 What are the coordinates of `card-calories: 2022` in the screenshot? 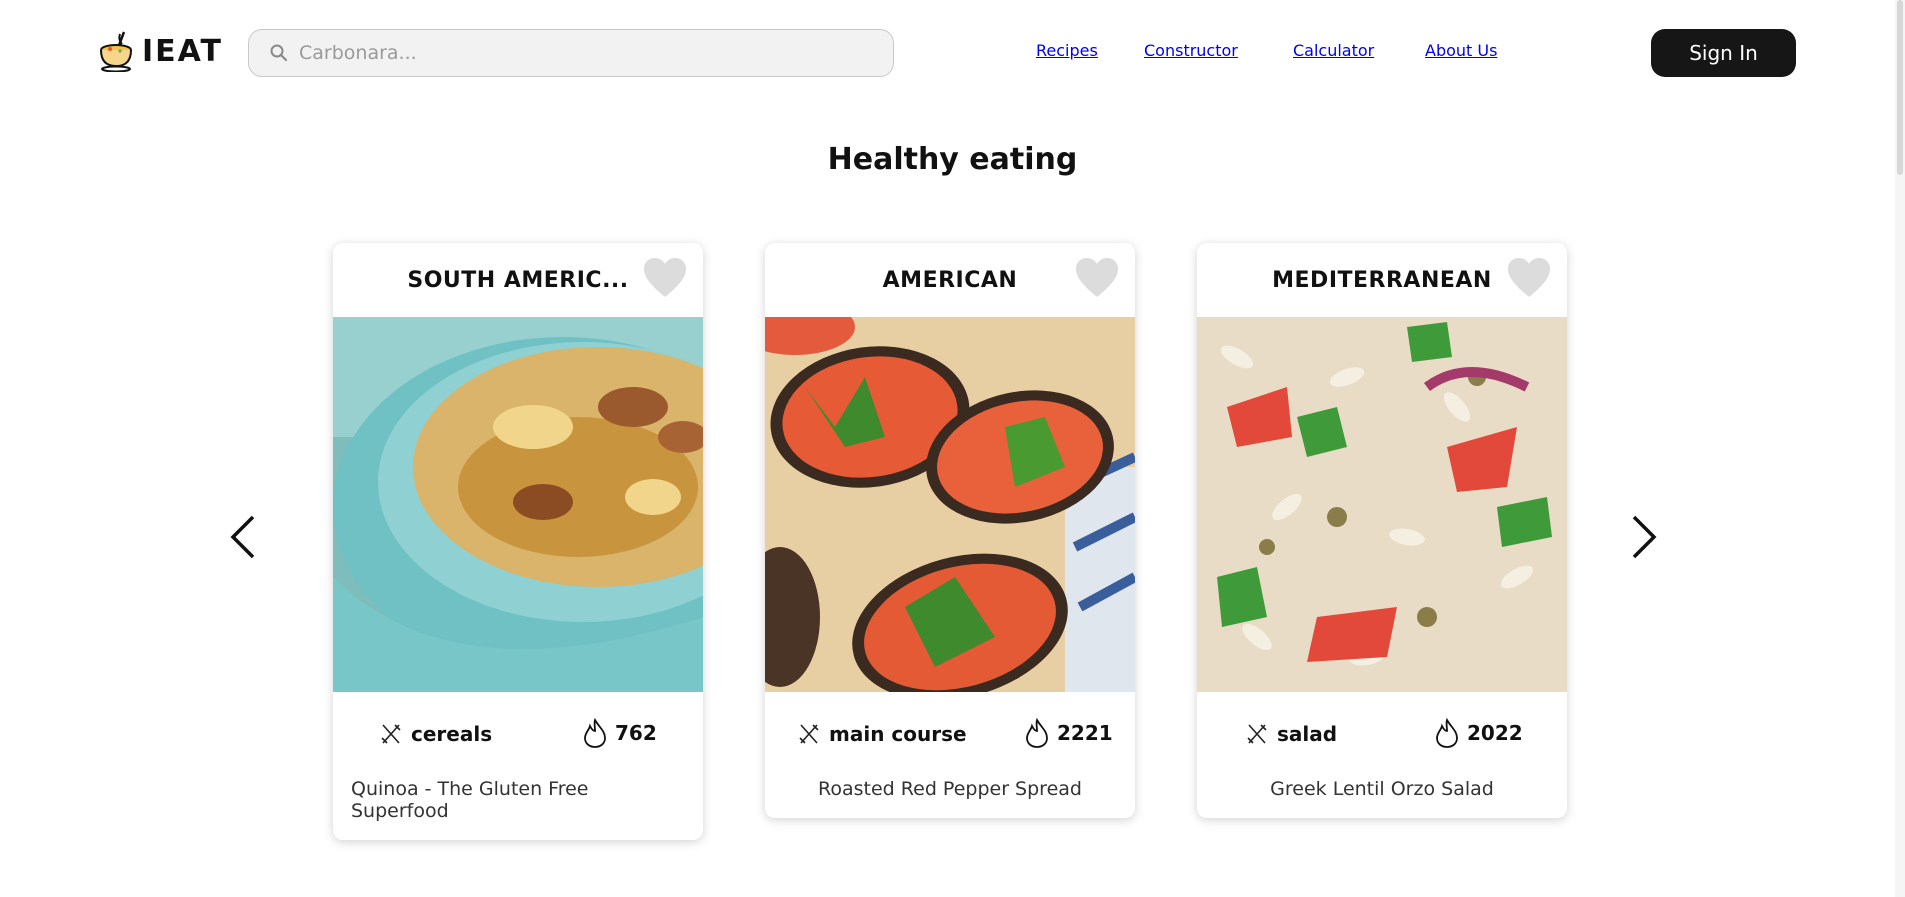 It's located at (1479, 733).